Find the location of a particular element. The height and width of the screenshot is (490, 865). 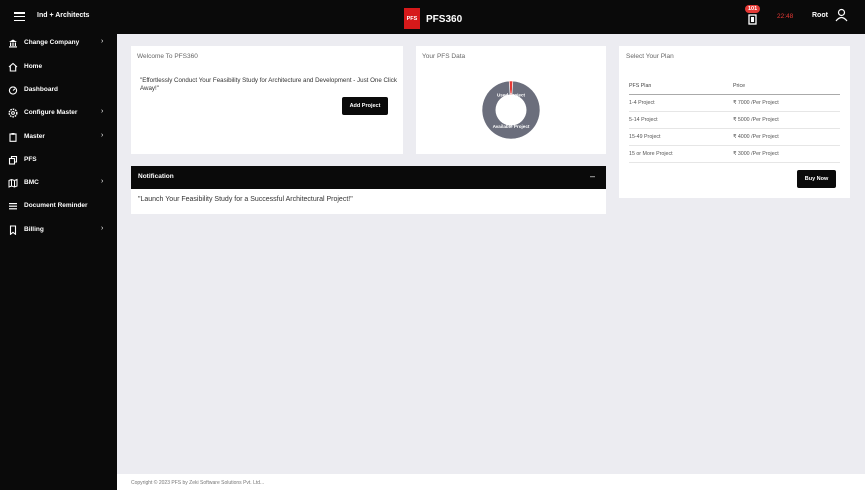

plan-cell: 1-4 Project is located at coordinates (681, 103).